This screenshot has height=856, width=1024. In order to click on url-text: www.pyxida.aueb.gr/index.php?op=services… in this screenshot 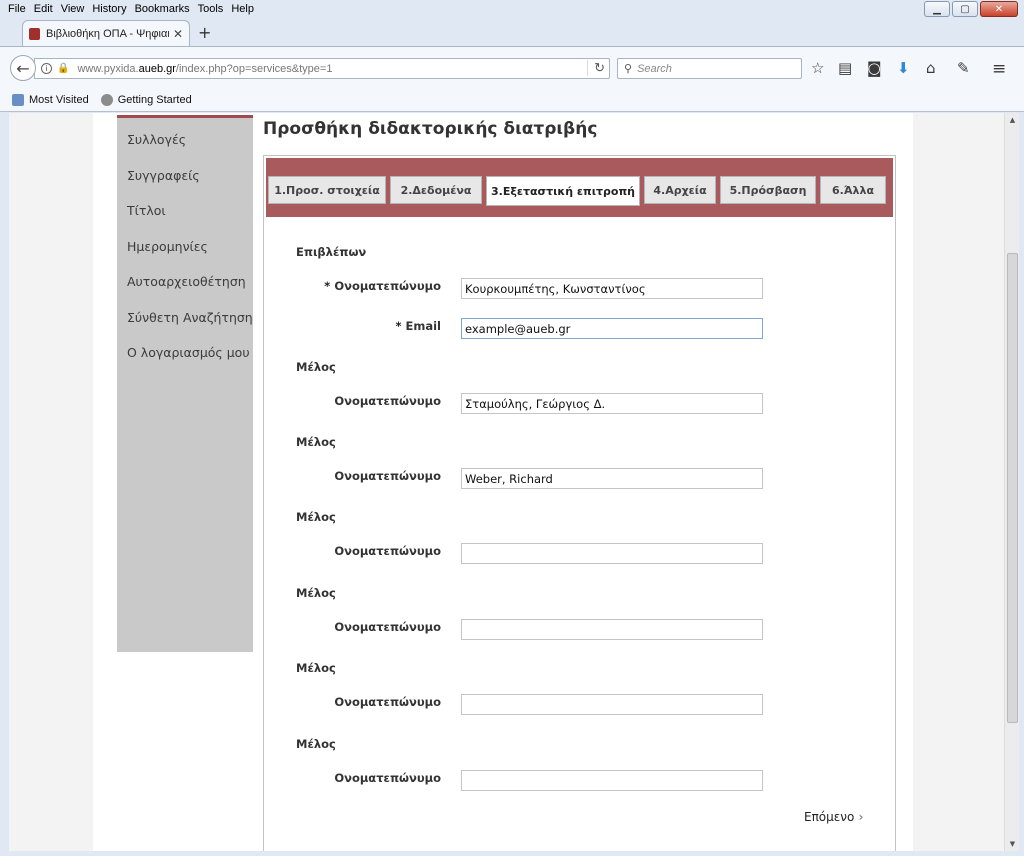, I will do `click(205, 68)`.